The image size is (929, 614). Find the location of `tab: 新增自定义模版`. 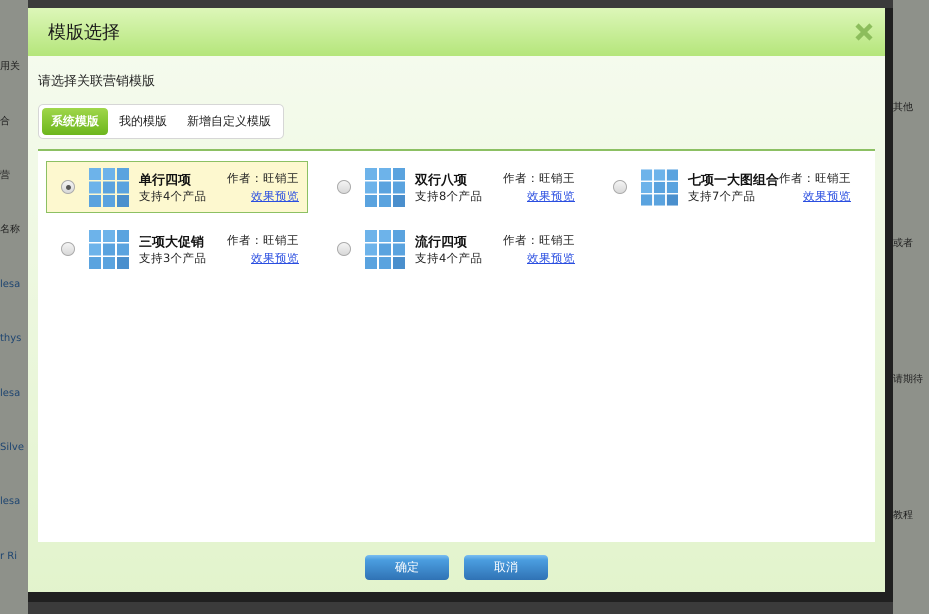

tab: 新增自定义模版 is located at coordinates (229, 121).